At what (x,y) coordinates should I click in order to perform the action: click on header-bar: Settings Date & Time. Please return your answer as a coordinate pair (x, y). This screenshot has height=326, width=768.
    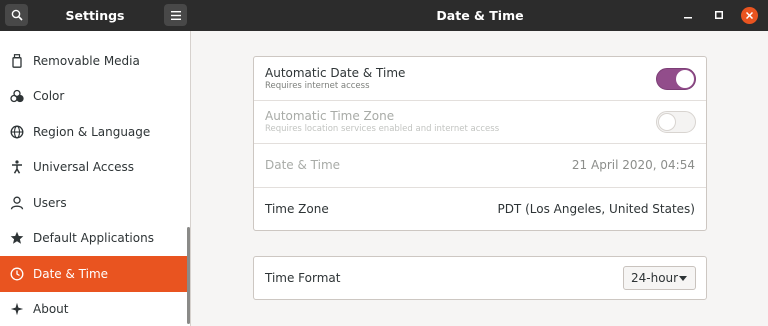
    Looking at the image, I should click on (384, 15).